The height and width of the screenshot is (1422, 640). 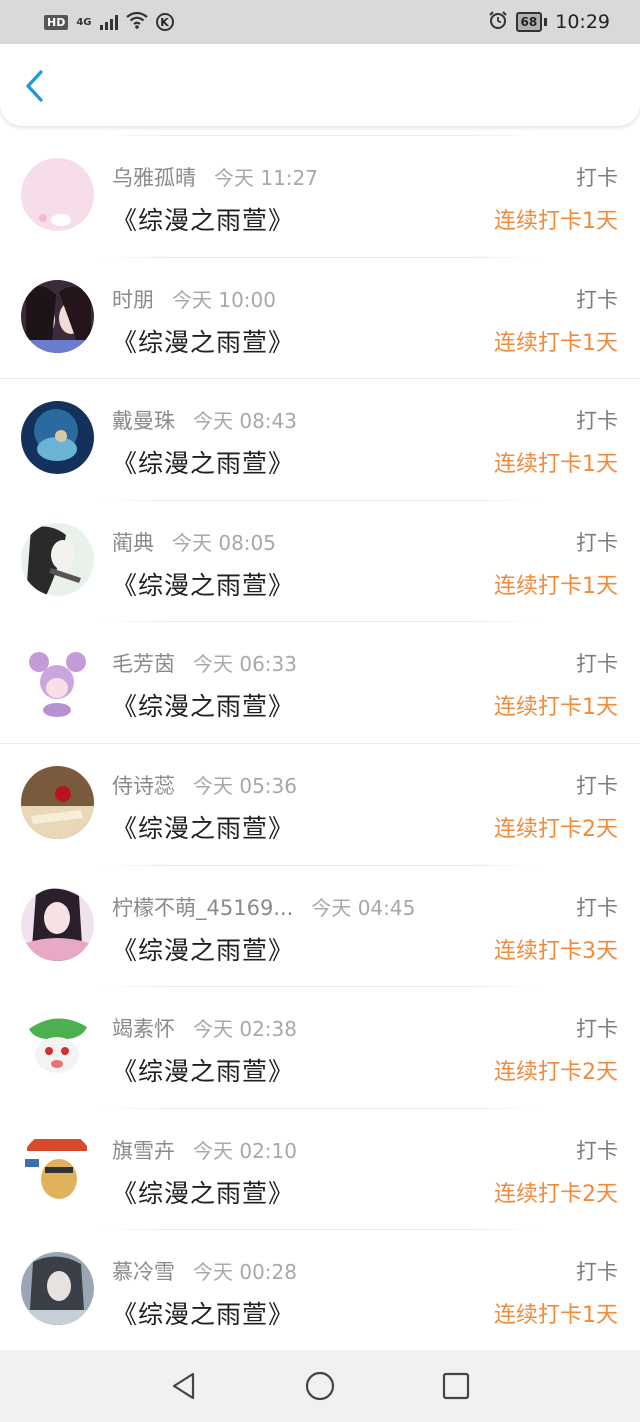 What do you see at coordinates (320, 439) in the screenshot?
I see `list-item: 戴曼珠 今天 08:43 《综漫之雨萱》 打卡 连续打卡1天` at bounding box center [320, 439].